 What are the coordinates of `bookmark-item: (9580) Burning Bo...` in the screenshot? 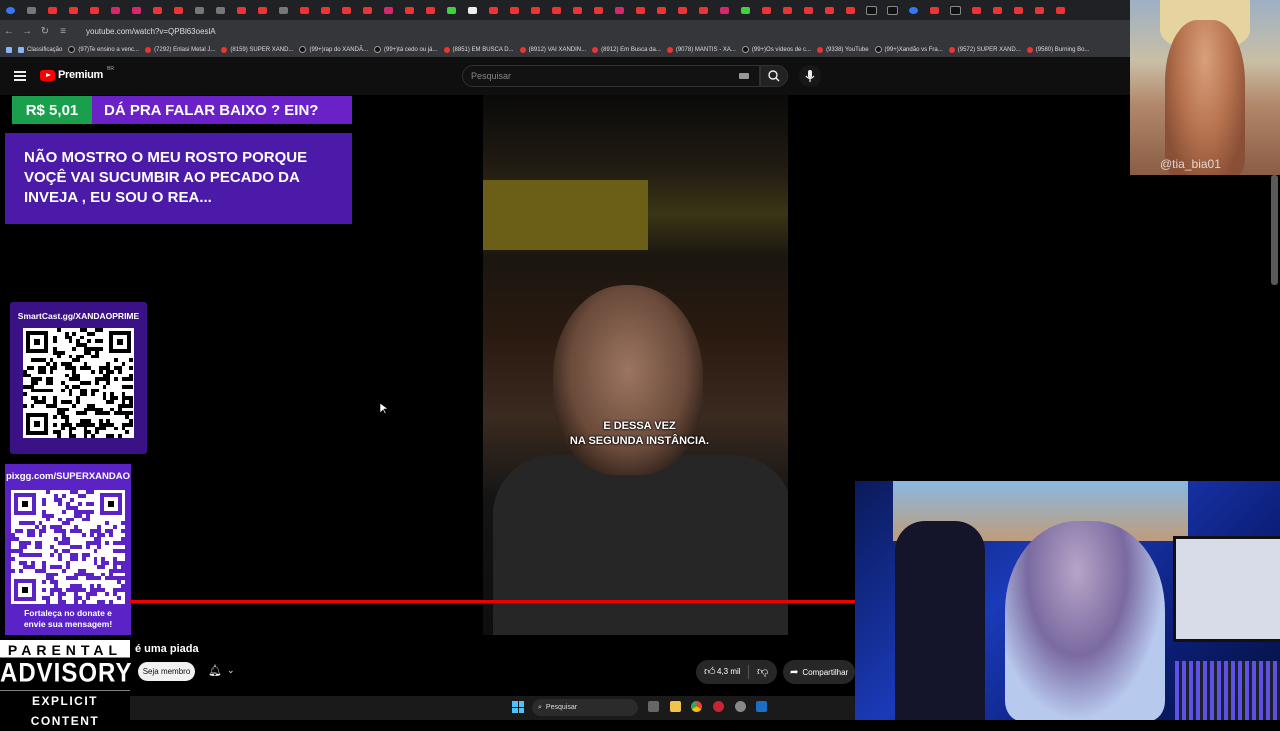 It's located at (1057, 49).